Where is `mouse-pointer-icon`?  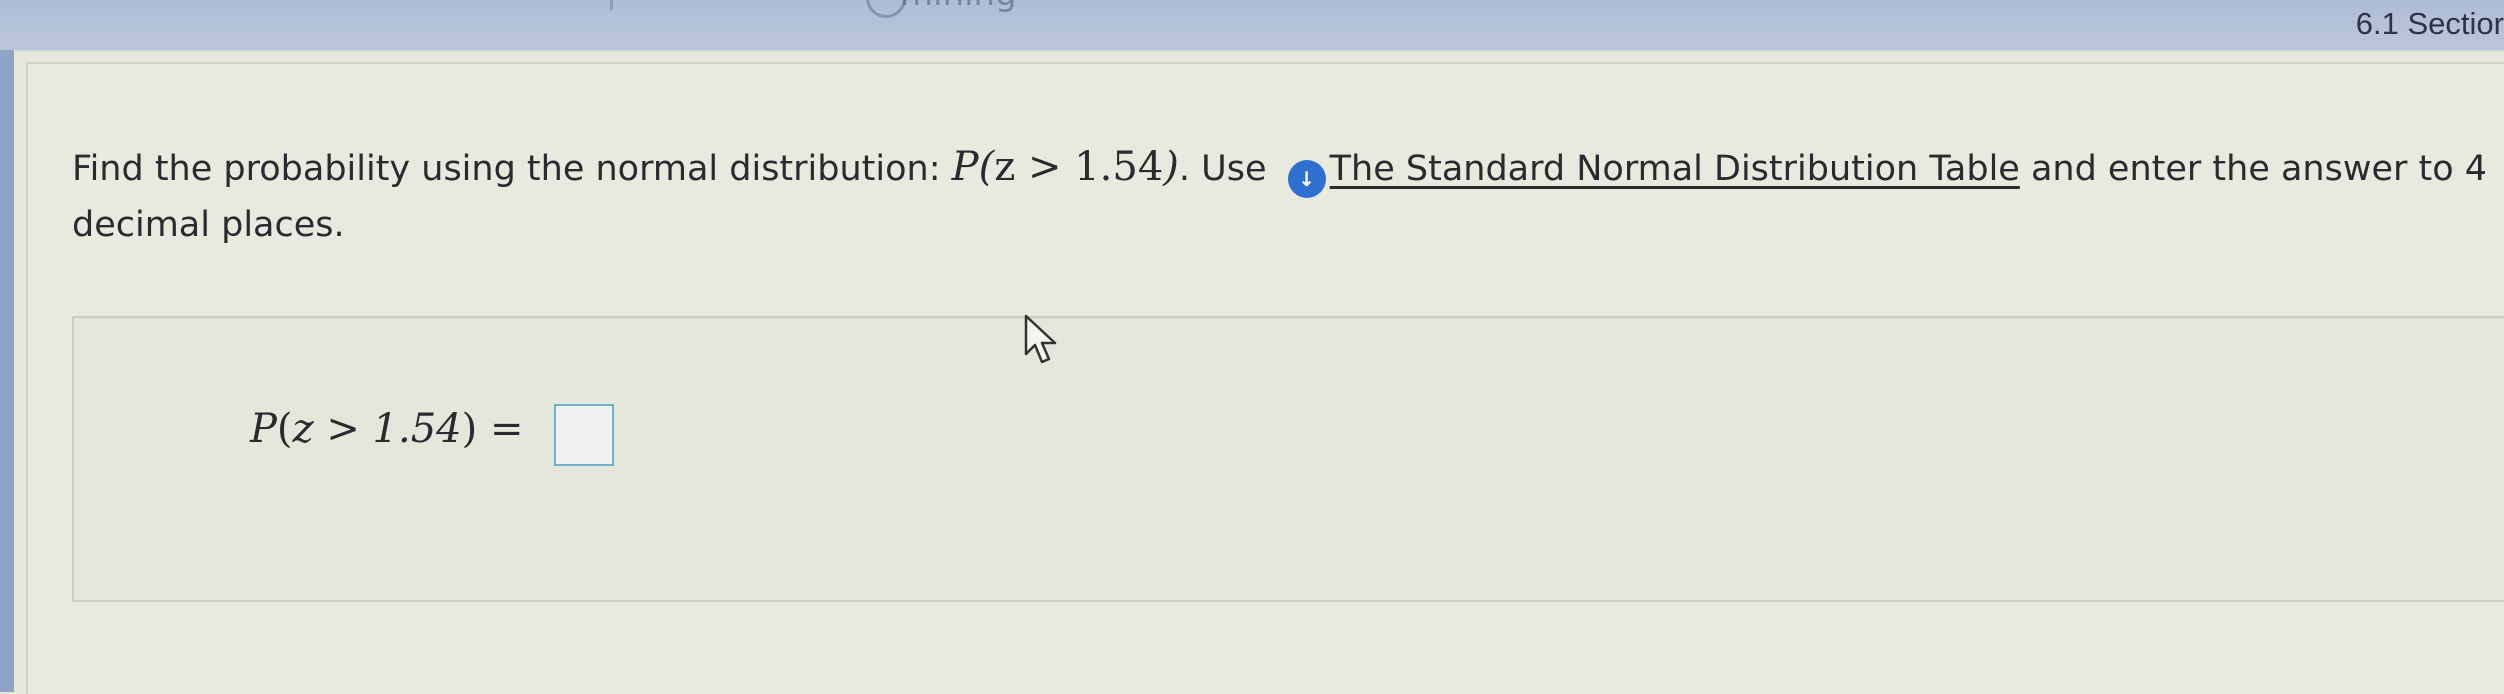 mouse-pointer-icon is located at coordinates (1040, 339).